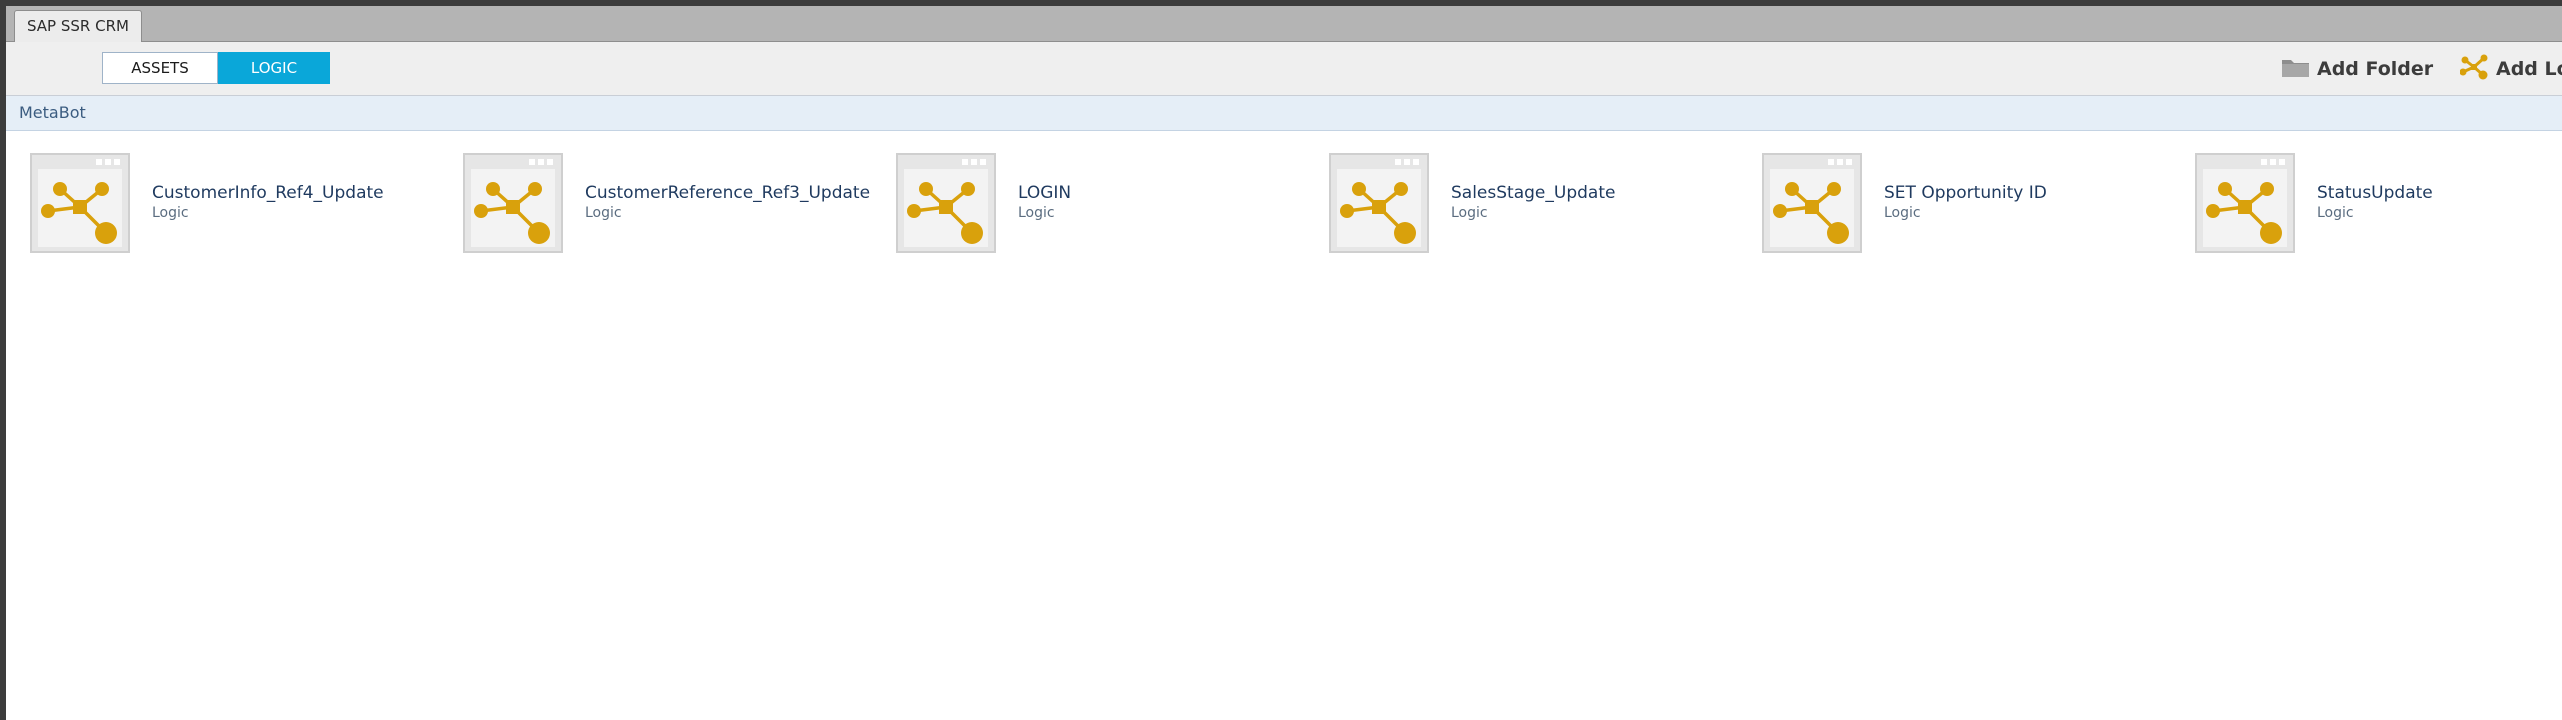  What do you see at coordinates (160, 68) in the screenshot?
I see `assets-tab-button: ASSETS` at bounding box center [160, 68].